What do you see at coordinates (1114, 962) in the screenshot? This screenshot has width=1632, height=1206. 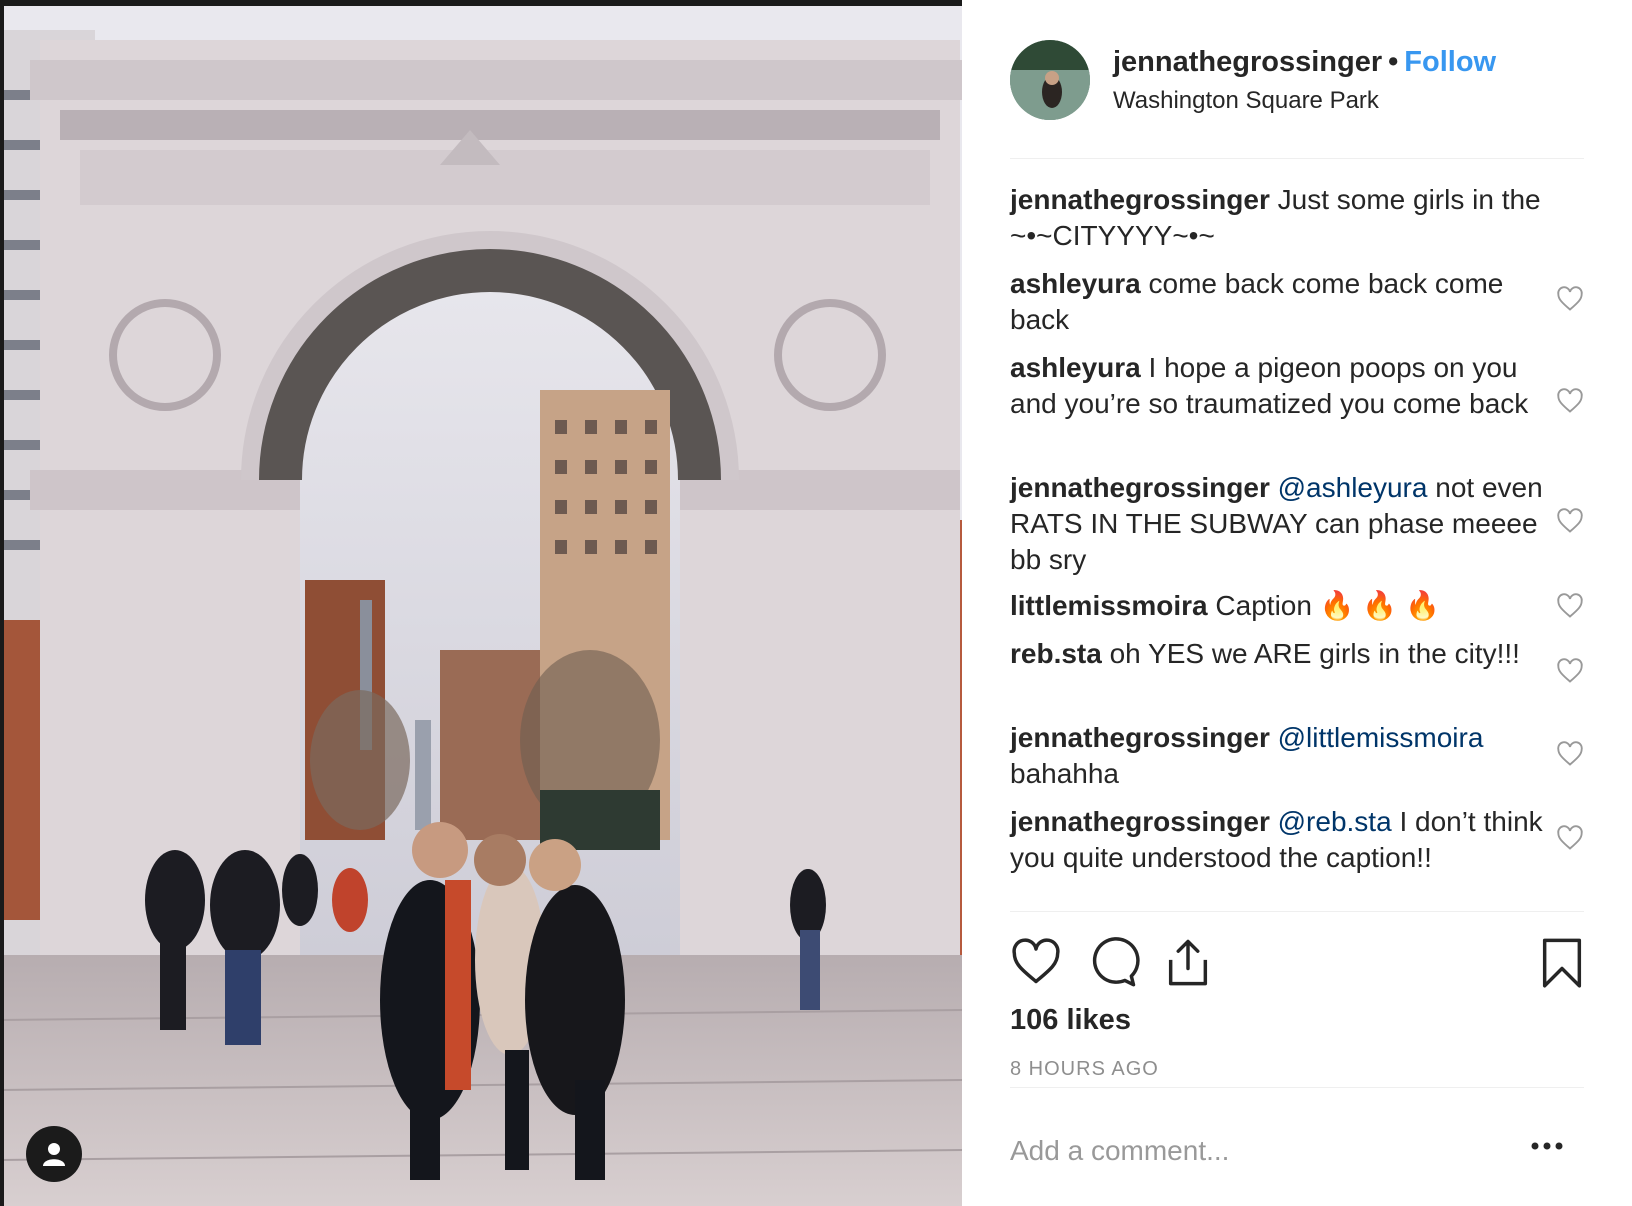 I see `comment-bubble-icon` at bounding box center [1114, 962].